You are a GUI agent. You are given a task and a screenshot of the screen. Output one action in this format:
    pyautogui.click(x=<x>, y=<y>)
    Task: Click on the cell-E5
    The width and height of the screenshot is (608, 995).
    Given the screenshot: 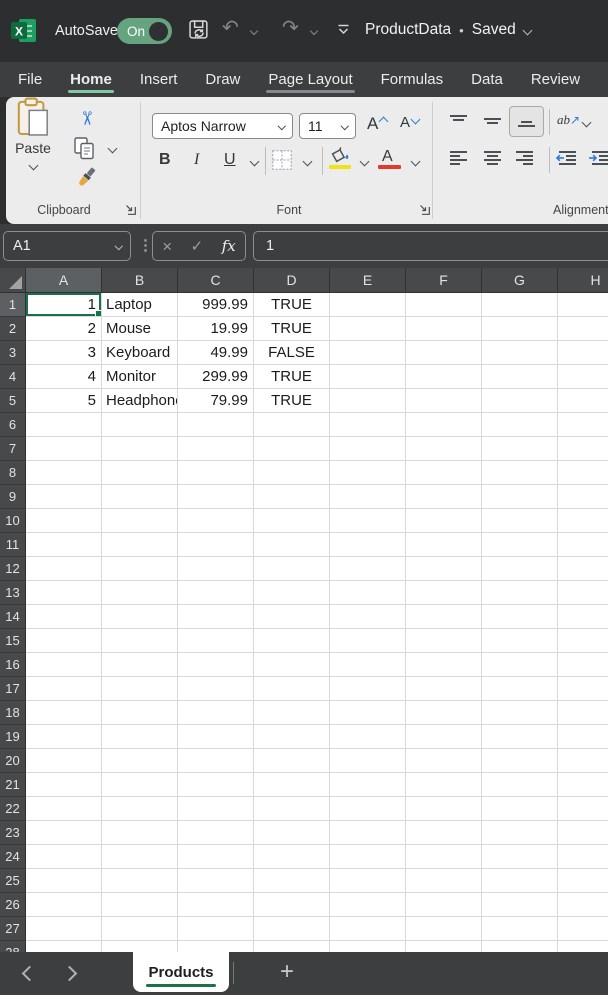 What is the action you would take?
    pyautogui.click(x=368, y=401)
    